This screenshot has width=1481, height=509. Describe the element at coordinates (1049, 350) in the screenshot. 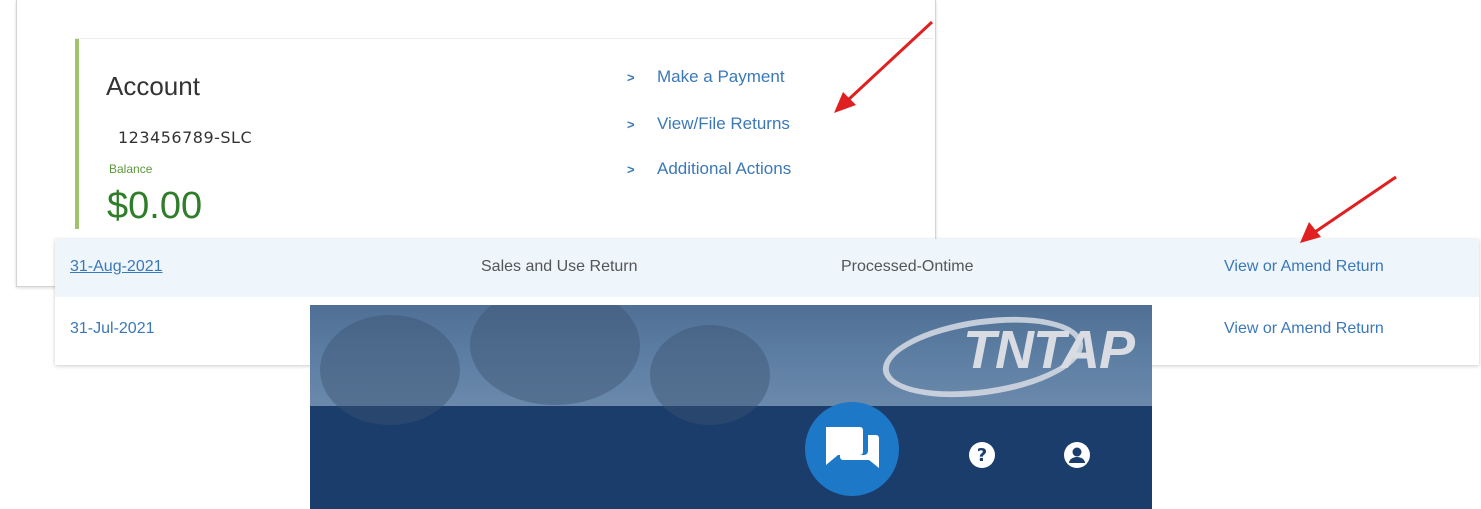

I see `logo-text: TNTAP` at that location.